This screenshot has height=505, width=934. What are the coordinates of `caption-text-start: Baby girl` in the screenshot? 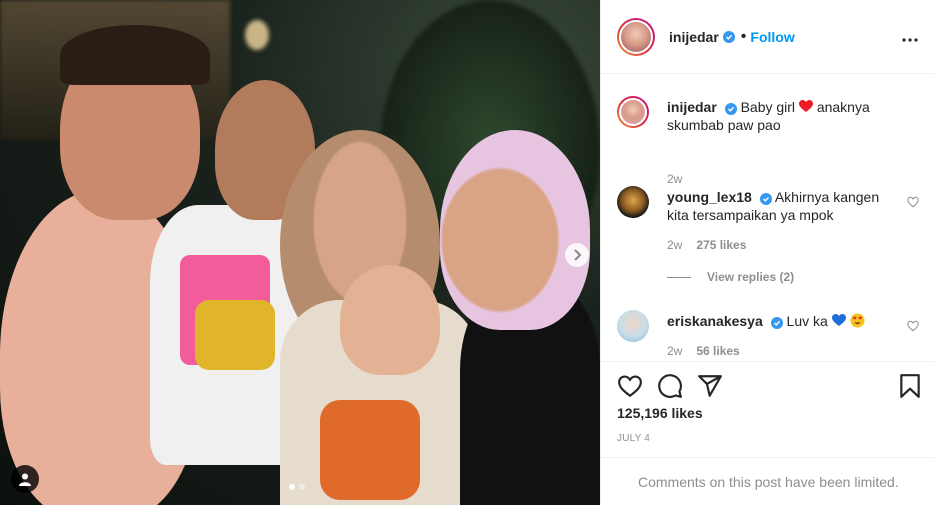 It's located at (768, 107).